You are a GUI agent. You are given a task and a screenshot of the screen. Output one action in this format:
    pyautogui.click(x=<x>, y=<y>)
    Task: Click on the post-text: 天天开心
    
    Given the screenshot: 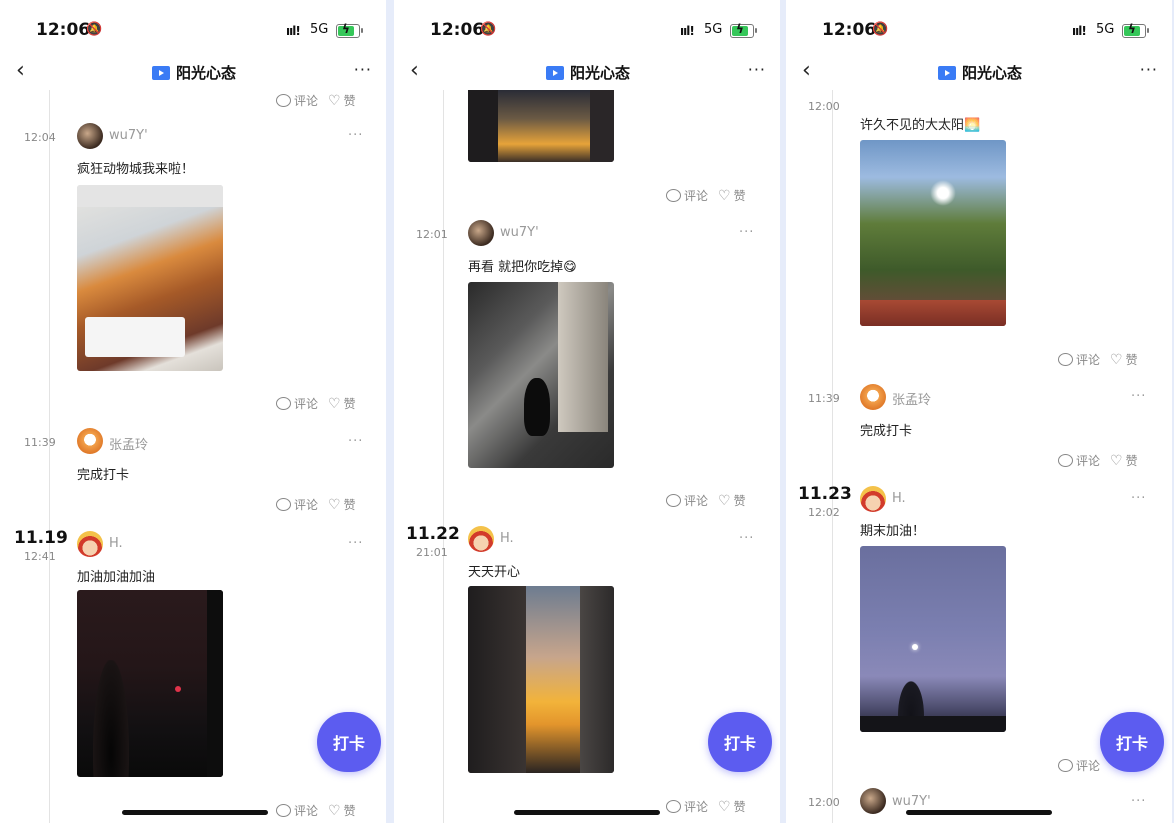 What is the action you would take?
    pyautogui.click(x=494, y=572)
    